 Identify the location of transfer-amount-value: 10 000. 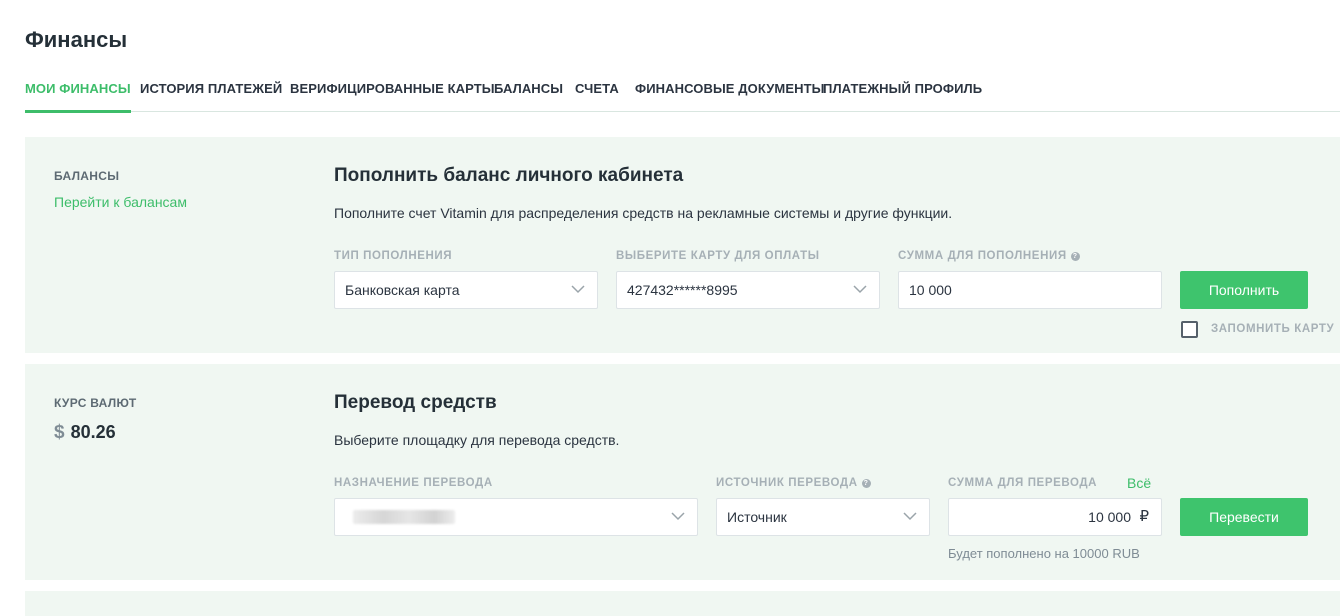
(1109, 517).